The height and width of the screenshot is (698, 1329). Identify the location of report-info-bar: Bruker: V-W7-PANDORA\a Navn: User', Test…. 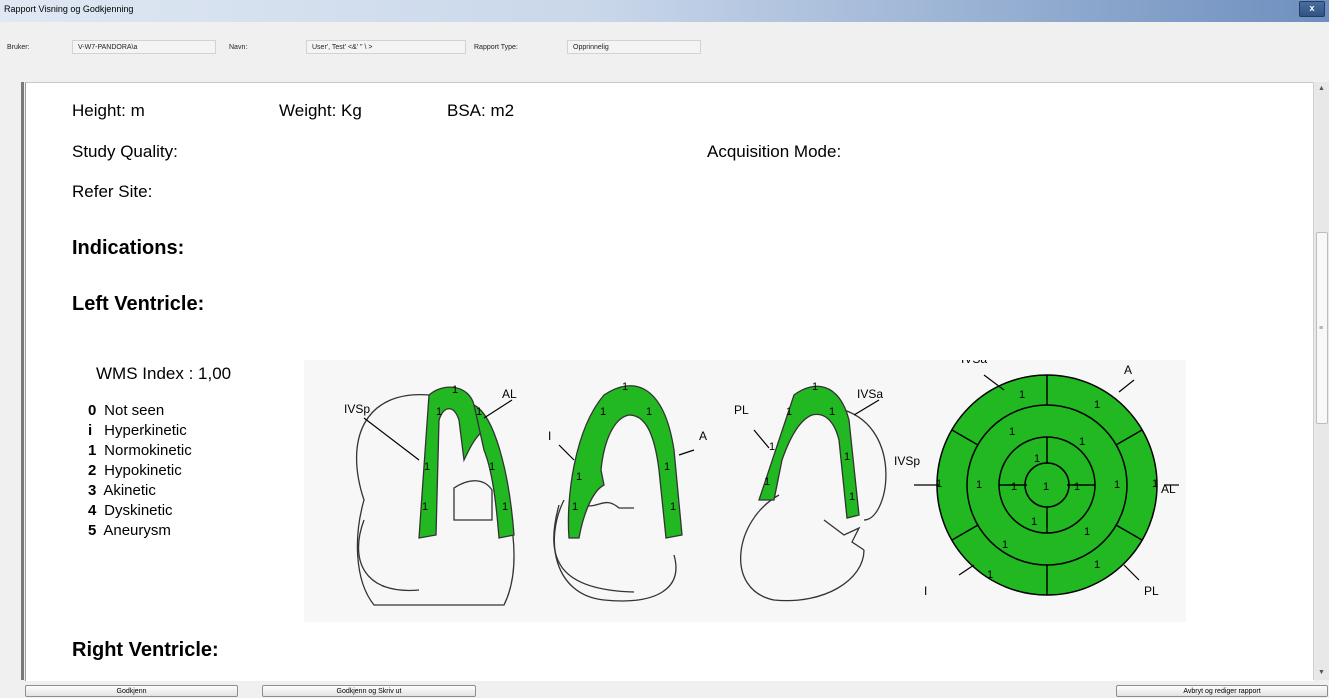
(664, 46).